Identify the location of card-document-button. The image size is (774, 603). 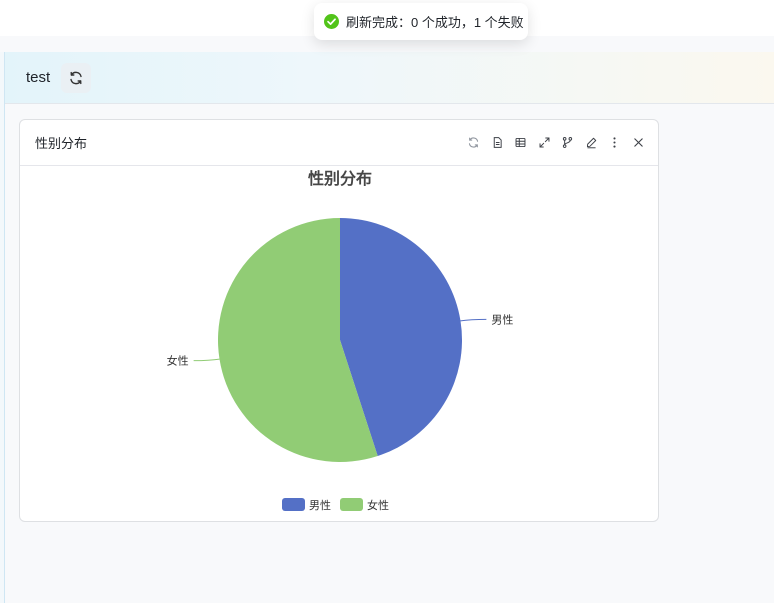
(497, 142).